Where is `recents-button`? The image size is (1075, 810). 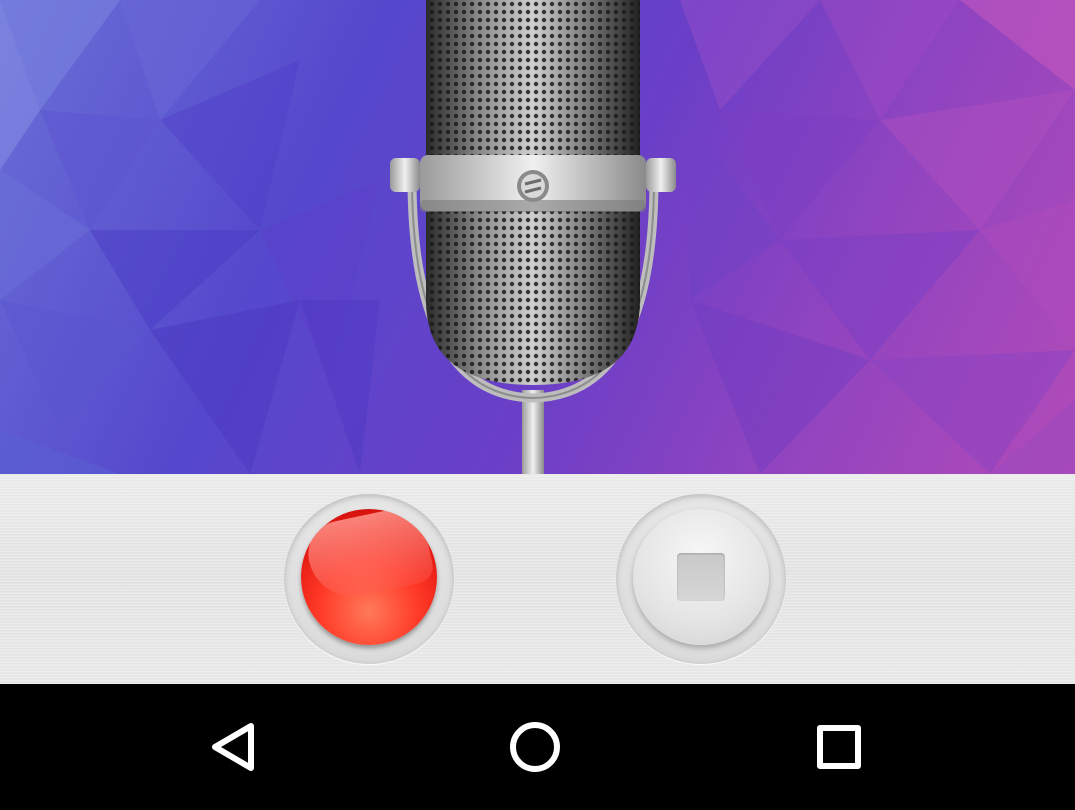
recents-button is located at coordinates (839, 747).